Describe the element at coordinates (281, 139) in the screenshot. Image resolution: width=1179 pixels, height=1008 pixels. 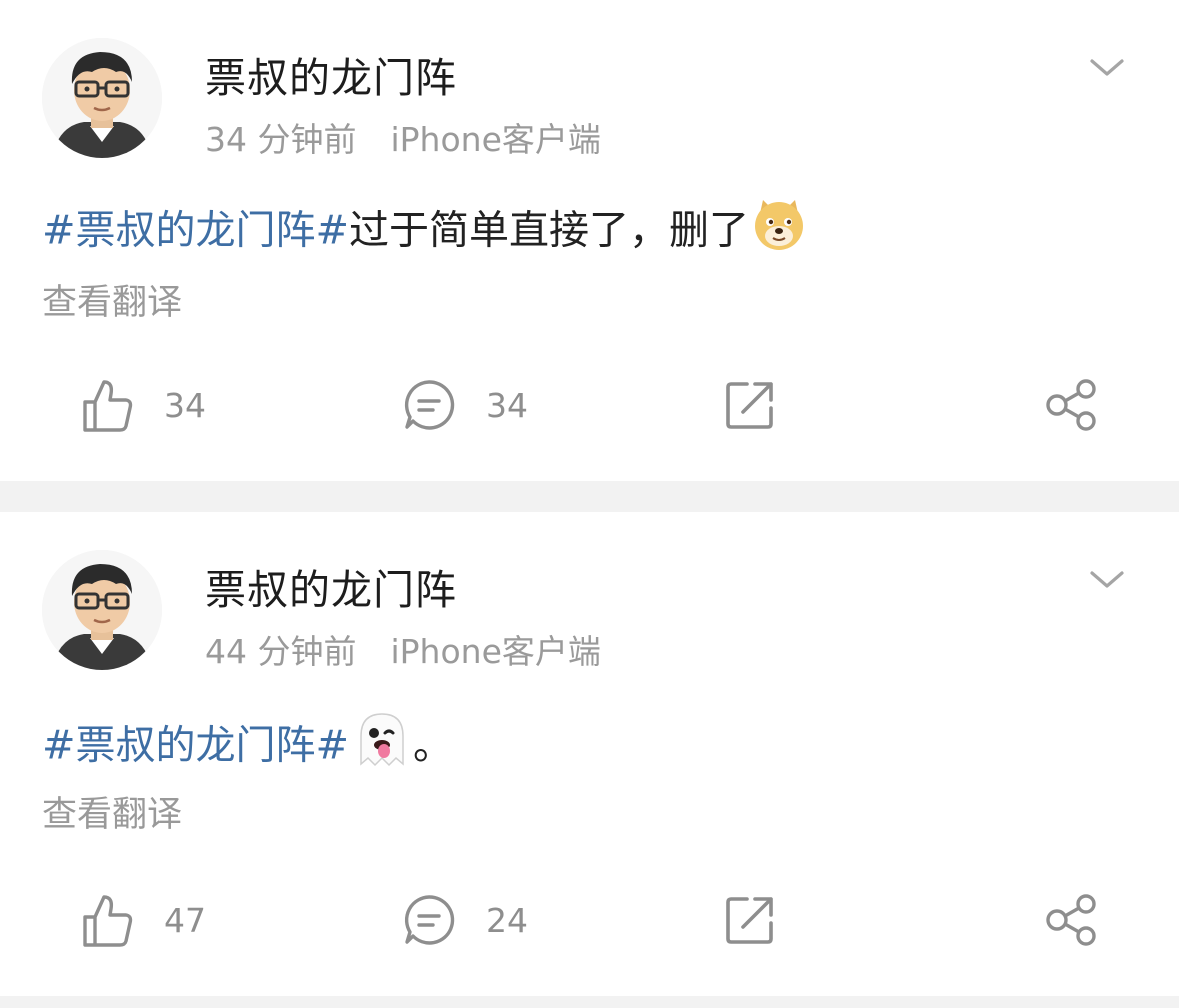
I see `post-time: 34 分钟前` at that location.